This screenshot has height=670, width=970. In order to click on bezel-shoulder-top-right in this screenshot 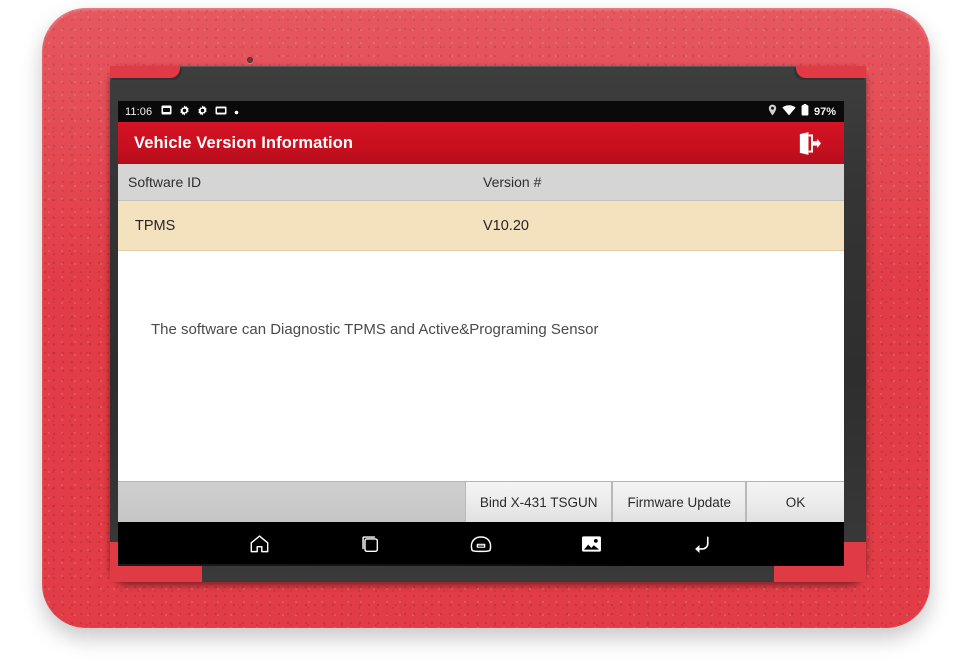, I will do `click(831, 72)`.